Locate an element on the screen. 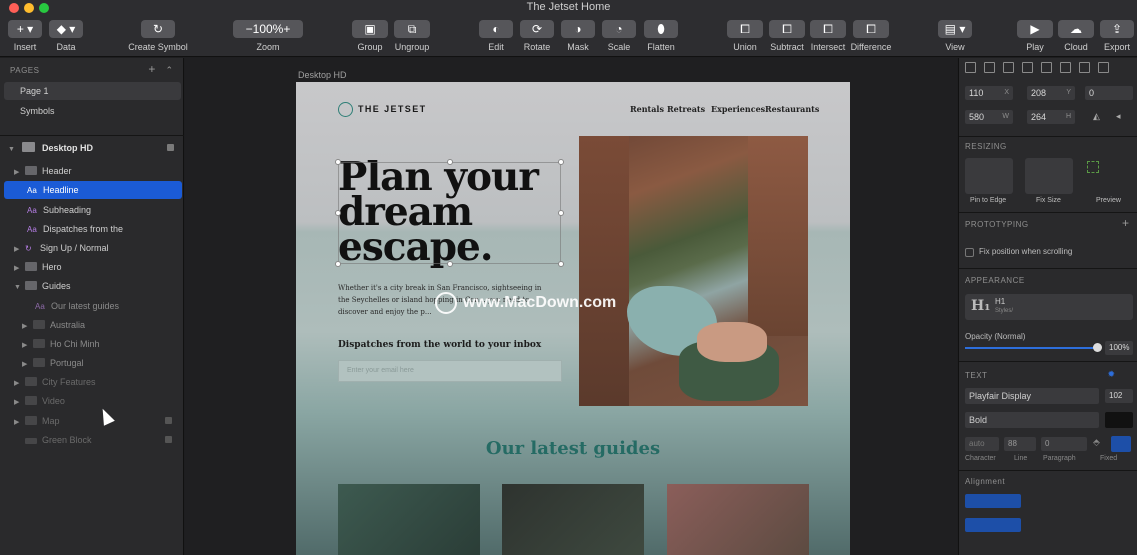  align-middle-icon is located at coordinates (1046, 67).